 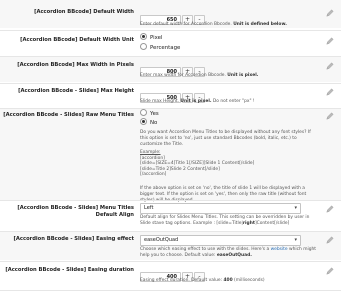 I want to click on radio-label: Percentage, so click(x=165, y=48).